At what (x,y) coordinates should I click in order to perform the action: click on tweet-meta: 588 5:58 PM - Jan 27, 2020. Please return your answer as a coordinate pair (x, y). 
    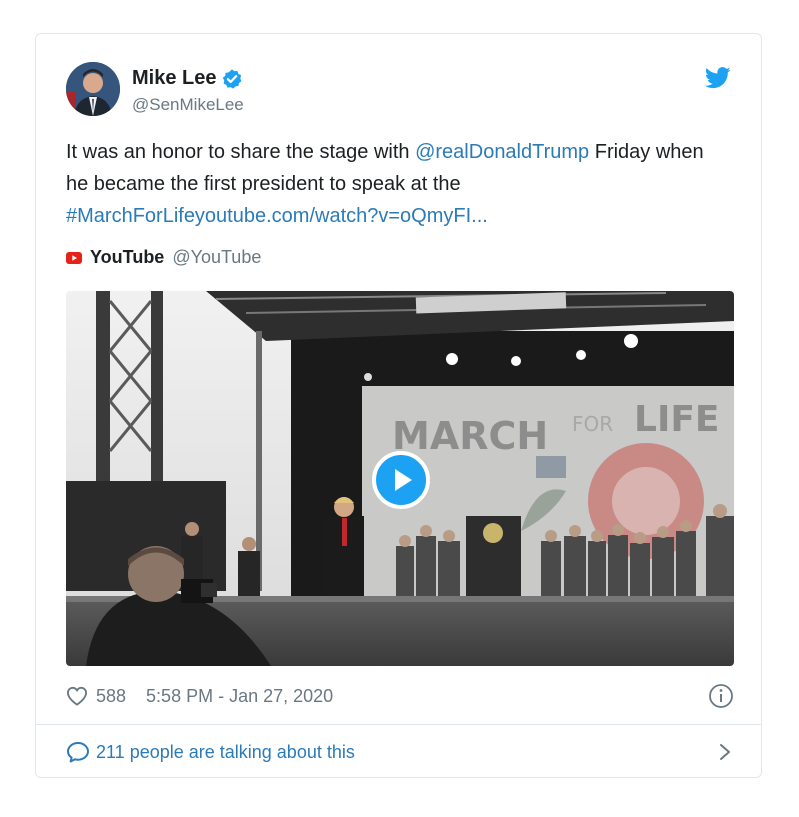
    Looking at the image, I should click on (400, 696).